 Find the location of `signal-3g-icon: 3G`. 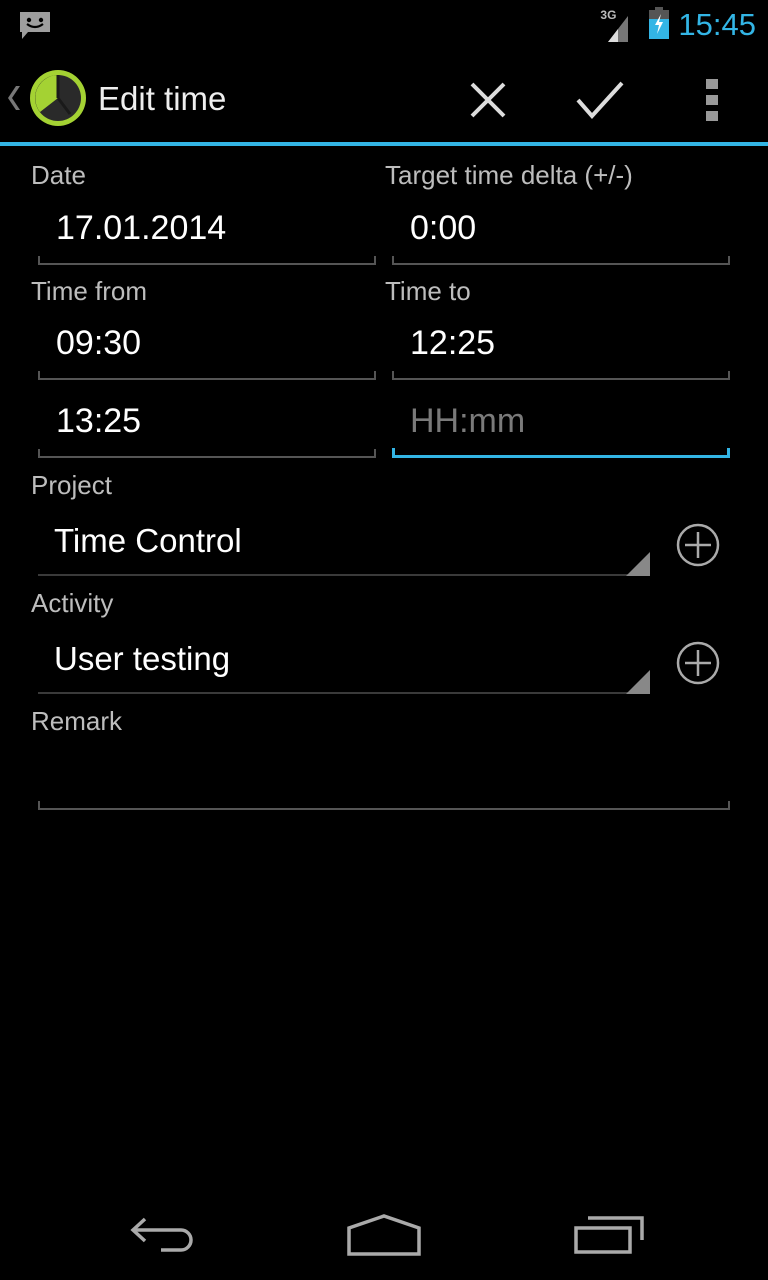

signal-3g-icon: 3G is located at coordinates (620, 25).